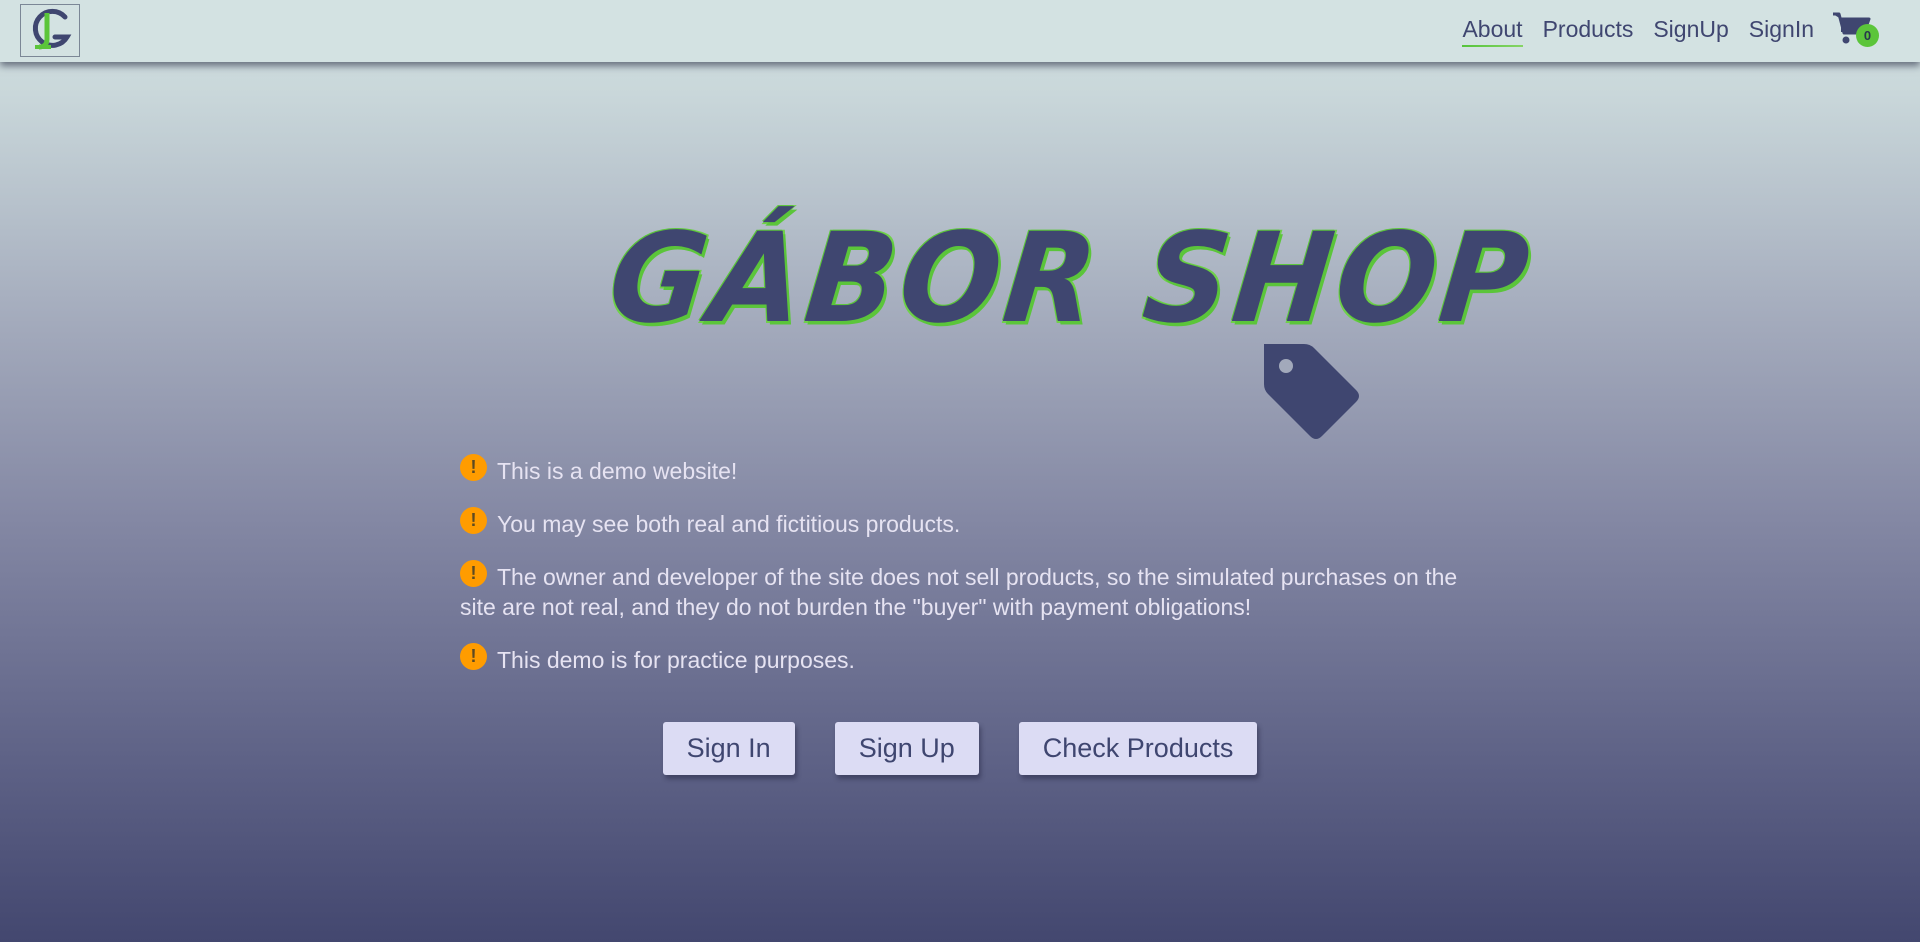 The height and width of the screenshot is (942, 1920). Describe the element at coordinates (965, 659) in the screenshot. I see `disclaimer-item: ! This demo is for practice purposes.` at that location.